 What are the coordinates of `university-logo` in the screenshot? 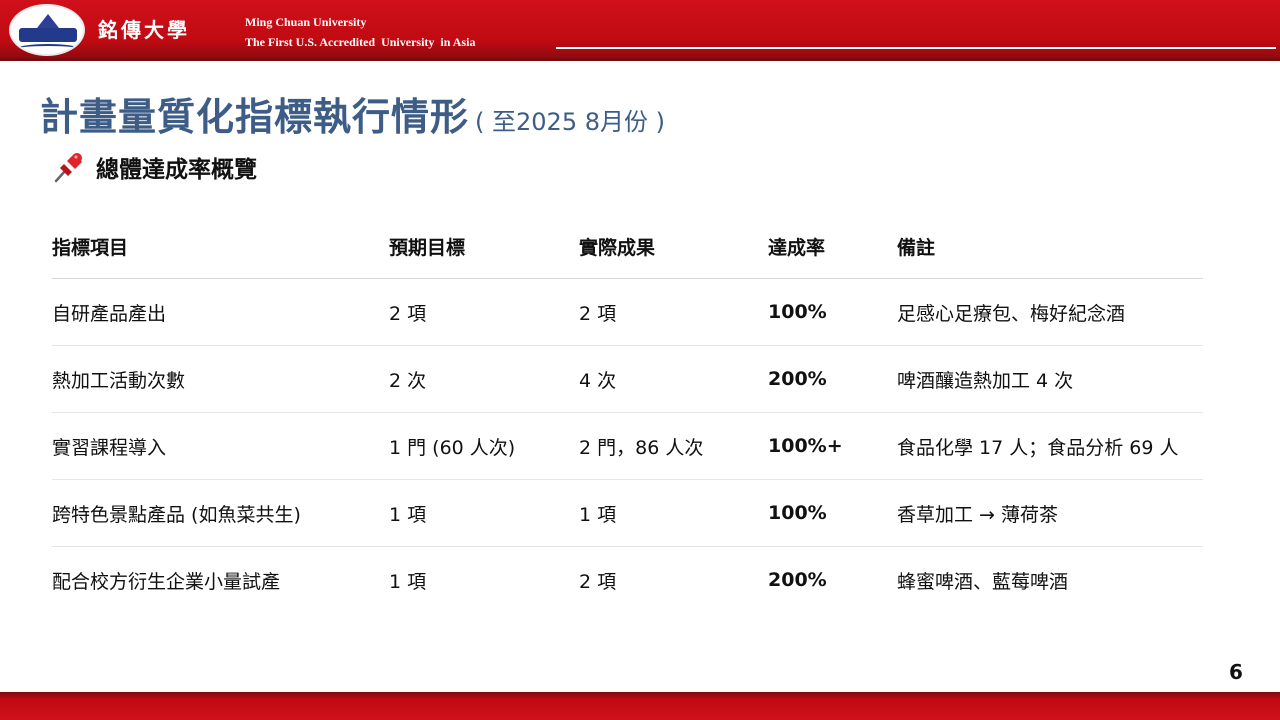 It's located at (47, 30).